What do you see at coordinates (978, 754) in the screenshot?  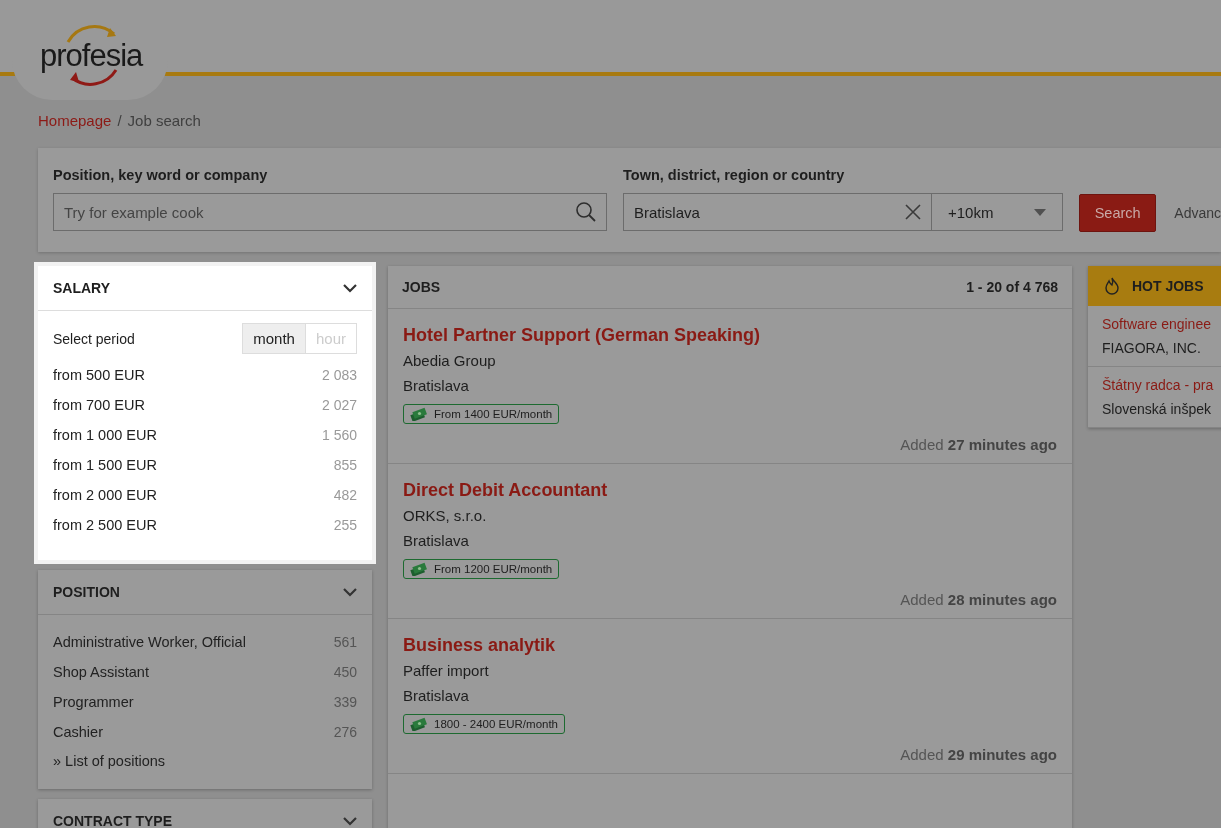 I see `added-time: Added 29 minutes ago` at bounding box center [978, 754].